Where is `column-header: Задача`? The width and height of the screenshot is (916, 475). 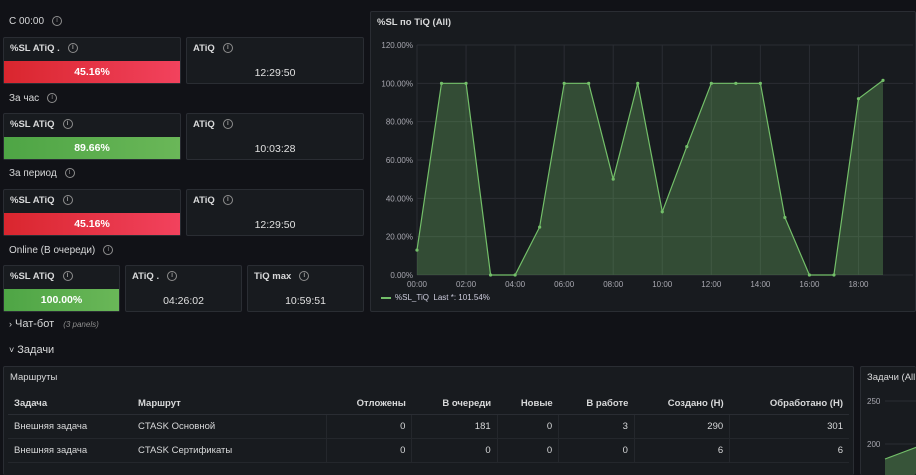
column-header: Задача is located at coordinates (70, 403).